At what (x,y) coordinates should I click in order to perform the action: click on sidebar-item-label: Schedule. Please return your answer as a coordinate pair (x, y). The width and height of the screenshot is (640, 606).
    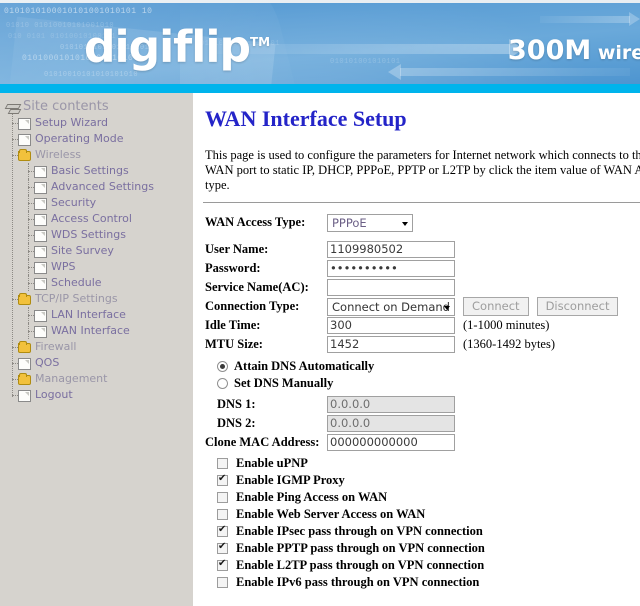
    Looking at the image, I should click on (76, 282).